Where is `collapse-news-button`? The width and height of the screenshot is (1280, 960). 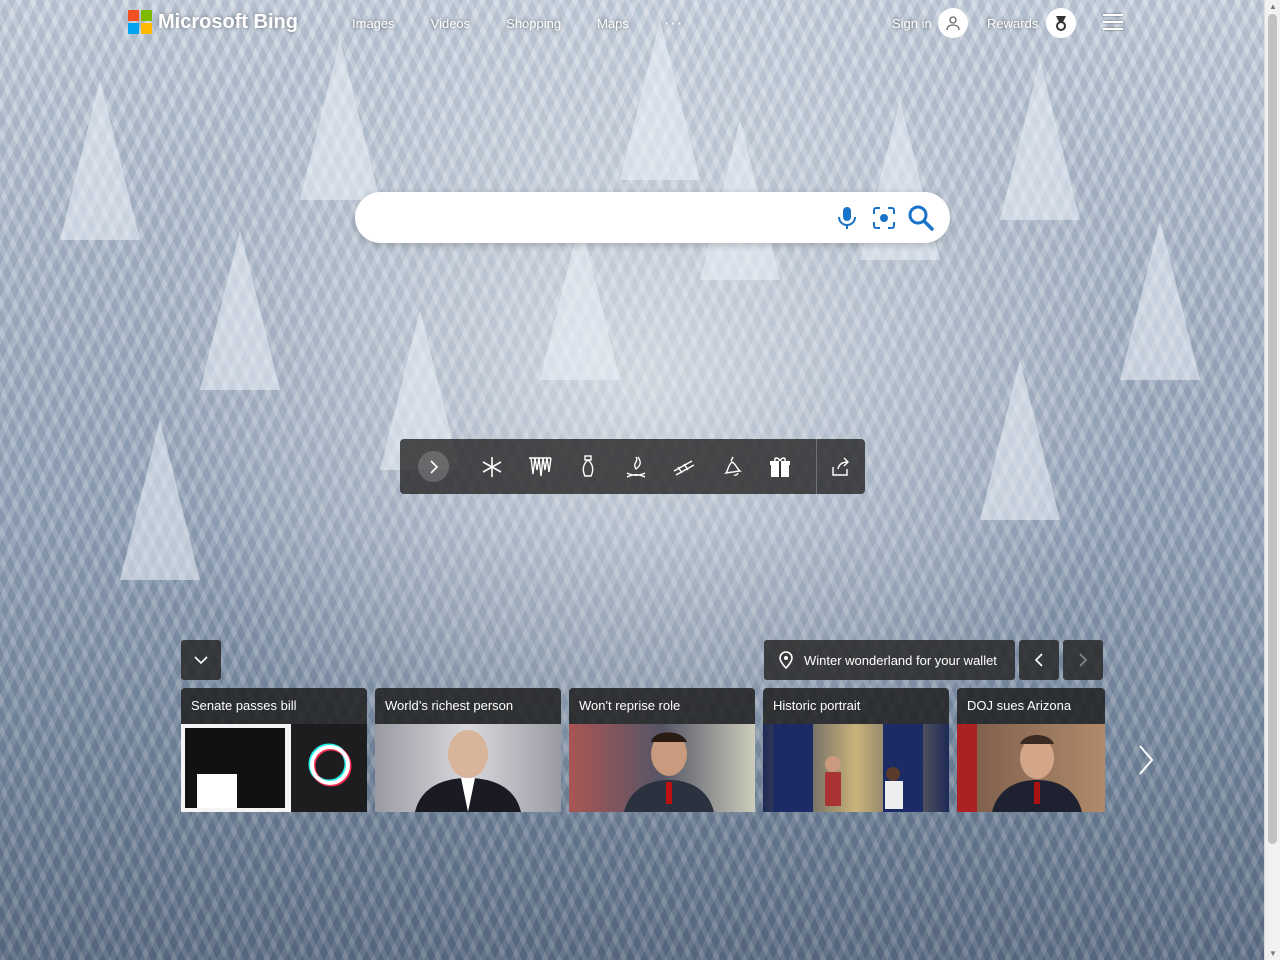
collapse-news-button is located at coordinates (201, 660).